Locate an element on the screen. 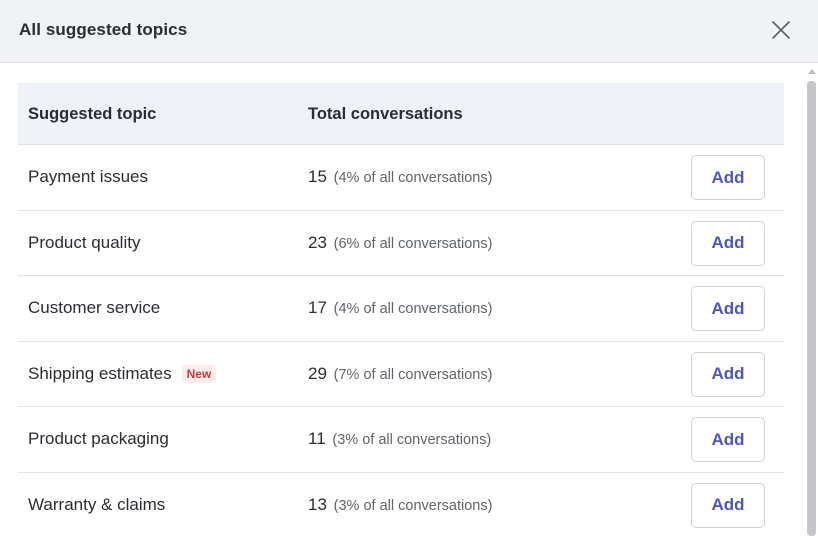 The height and width of the screenshot is (536, 818). topic-name: Payment issues is located at coordinates (88, 176).